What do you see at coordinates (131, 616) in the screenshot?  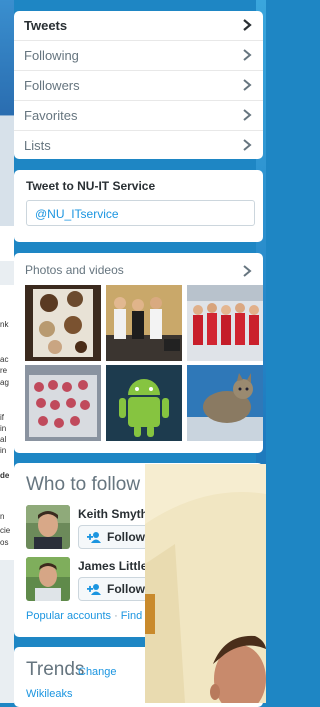 I see `find-friends-link: Find` at bounding box center [131, 616].